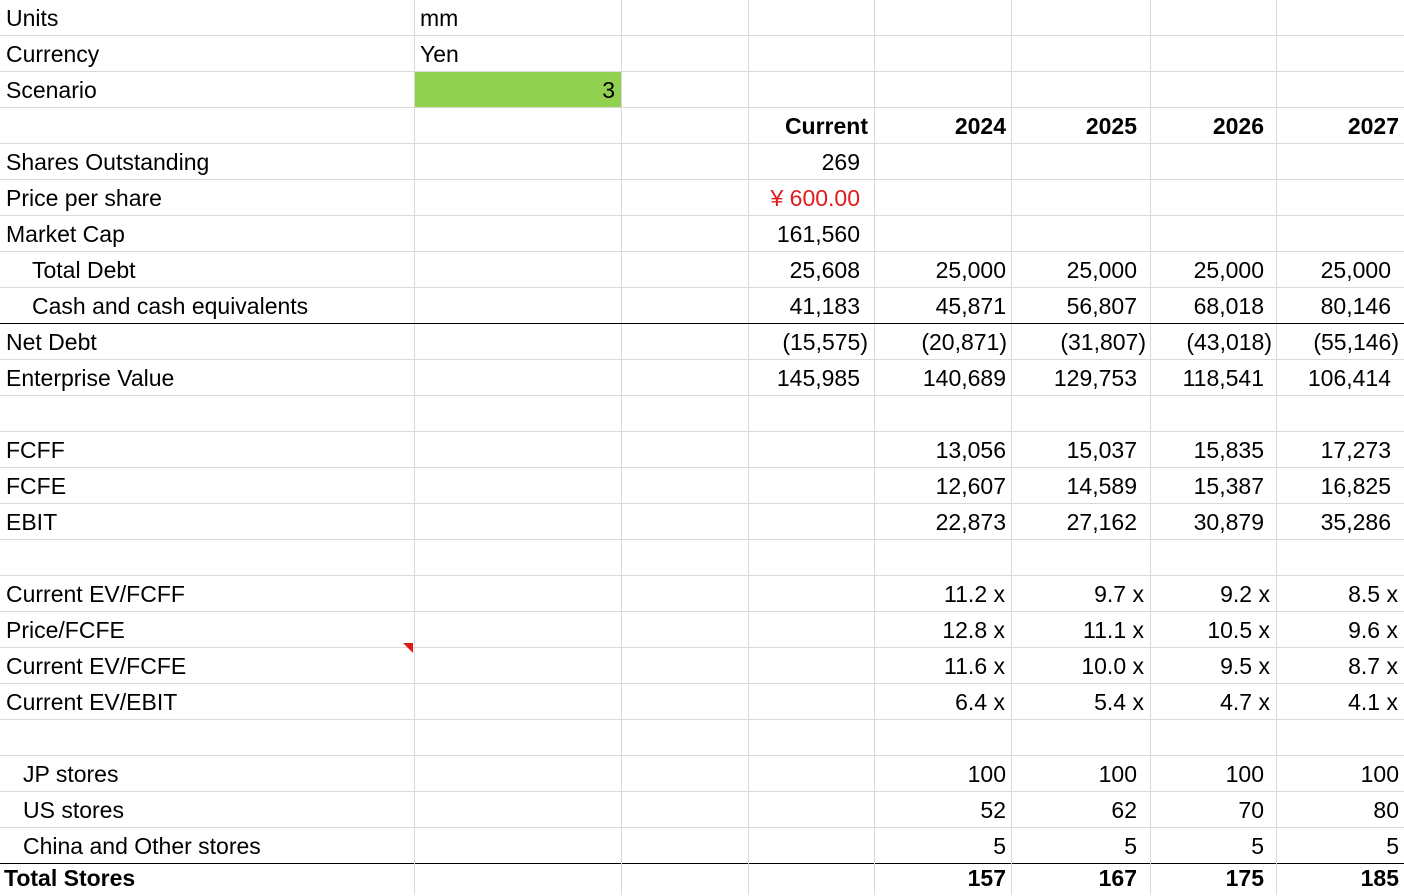 This screenshot has height=896, width=1404. What do you see at coordinates (1340, 305) in the screenshot?
I see `value-2027: 80,146` at bounding box center [1340, 305].